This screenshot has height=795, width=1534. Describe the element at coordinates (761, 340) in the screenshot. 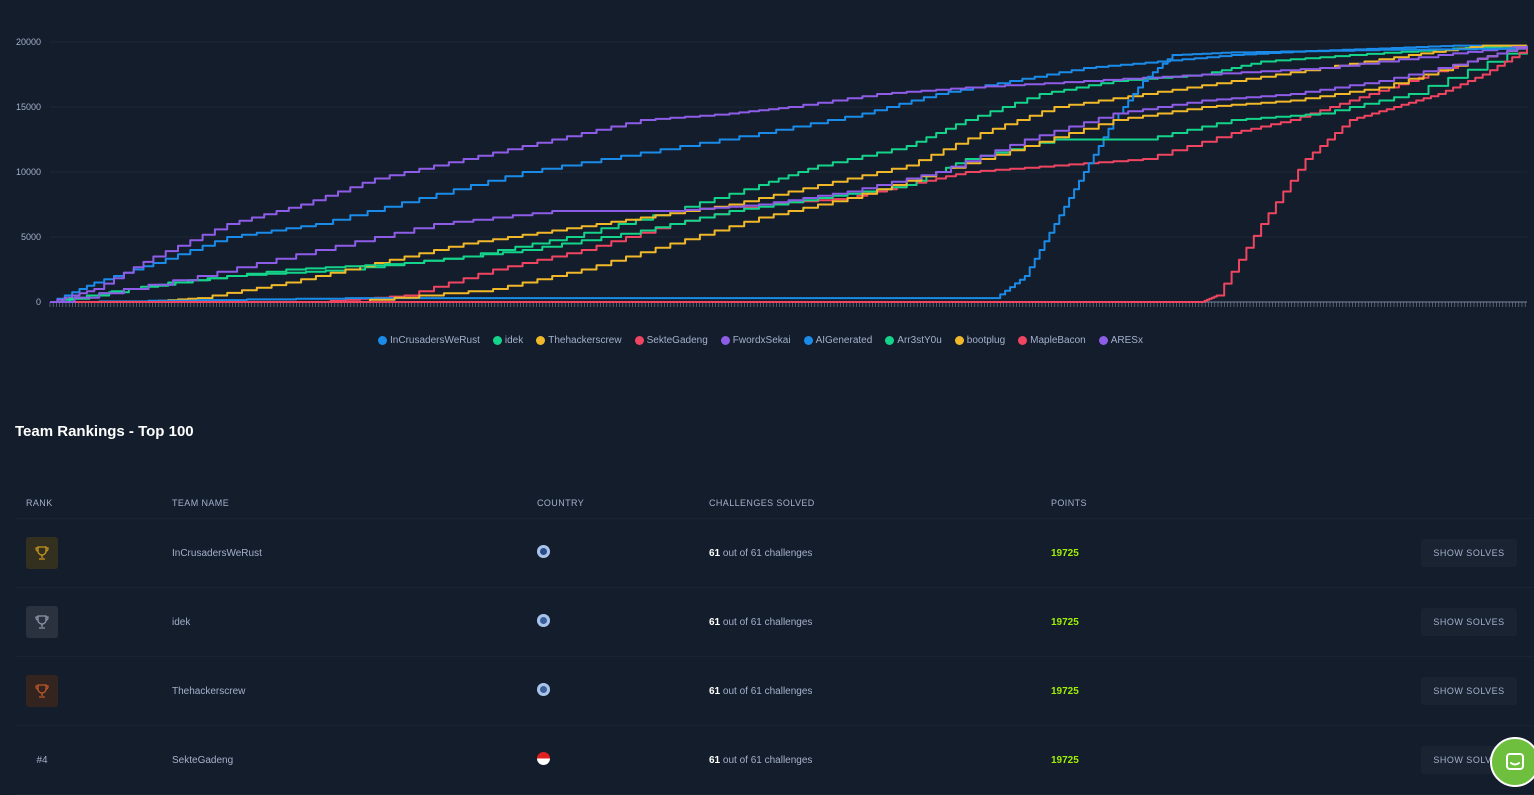

I see `legend-label: FwordxSekai` at that location.